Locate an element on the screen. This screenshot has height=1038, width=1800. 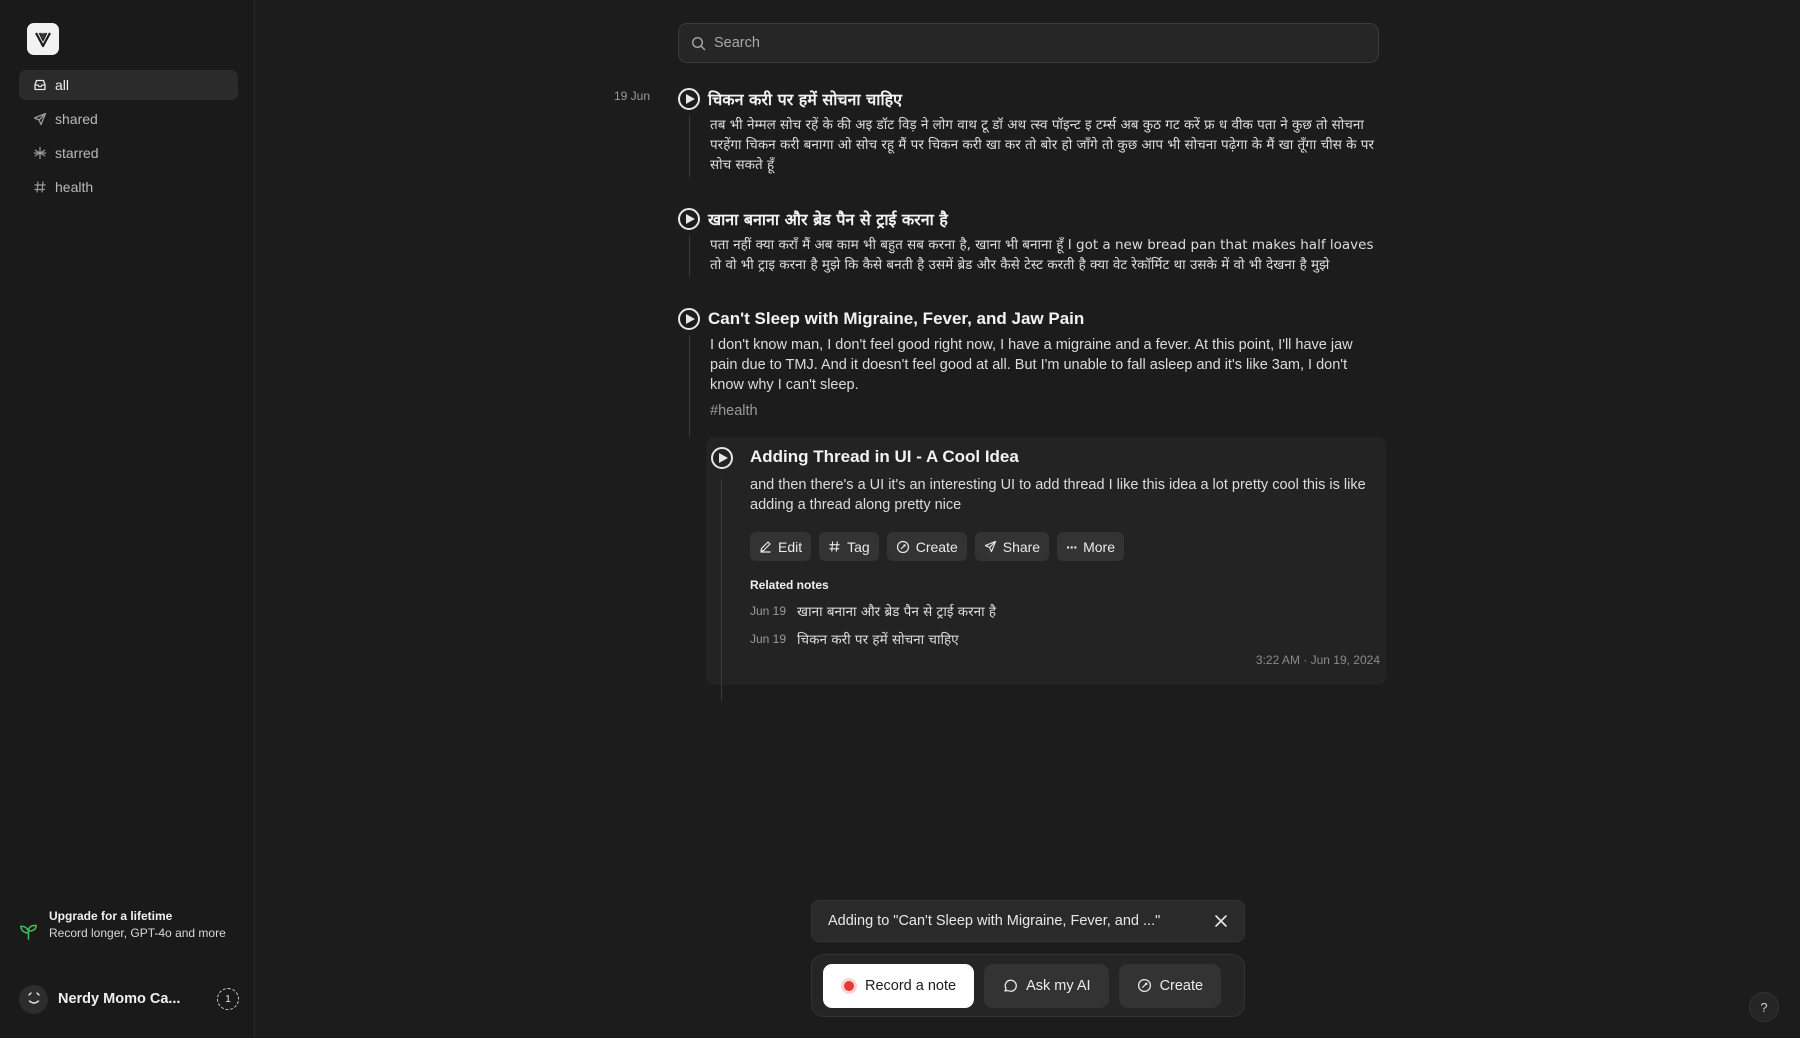
edit-button: Edit is located at coordinates (781, 546).